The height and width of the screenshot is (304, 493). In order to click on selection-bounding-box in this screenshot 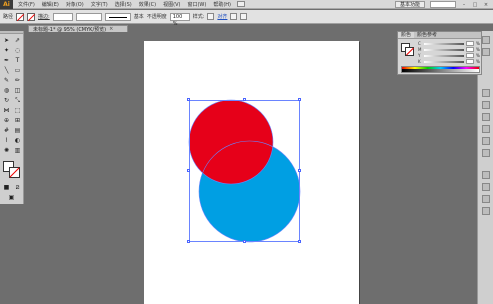, I will do `click(244, 171)`.